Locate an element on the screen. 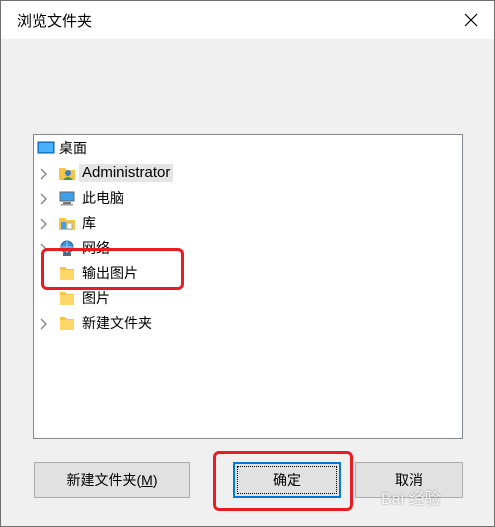 The height and width of the screenshot is (527, 495). tree-item-new-folder: 新建文件夹 is located at coordinates (248, 323).